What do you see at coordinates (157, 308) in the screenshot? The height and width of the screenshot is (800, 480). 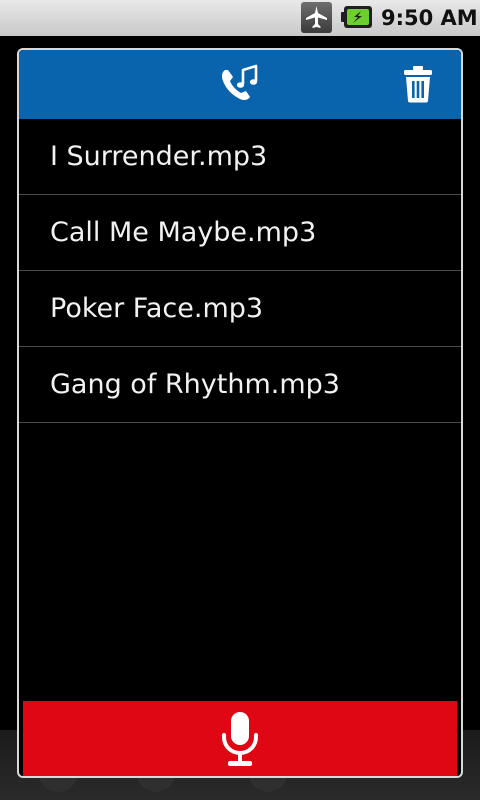 I see `file-name: Poker Face.mp3` at bounding box center [157, 308].